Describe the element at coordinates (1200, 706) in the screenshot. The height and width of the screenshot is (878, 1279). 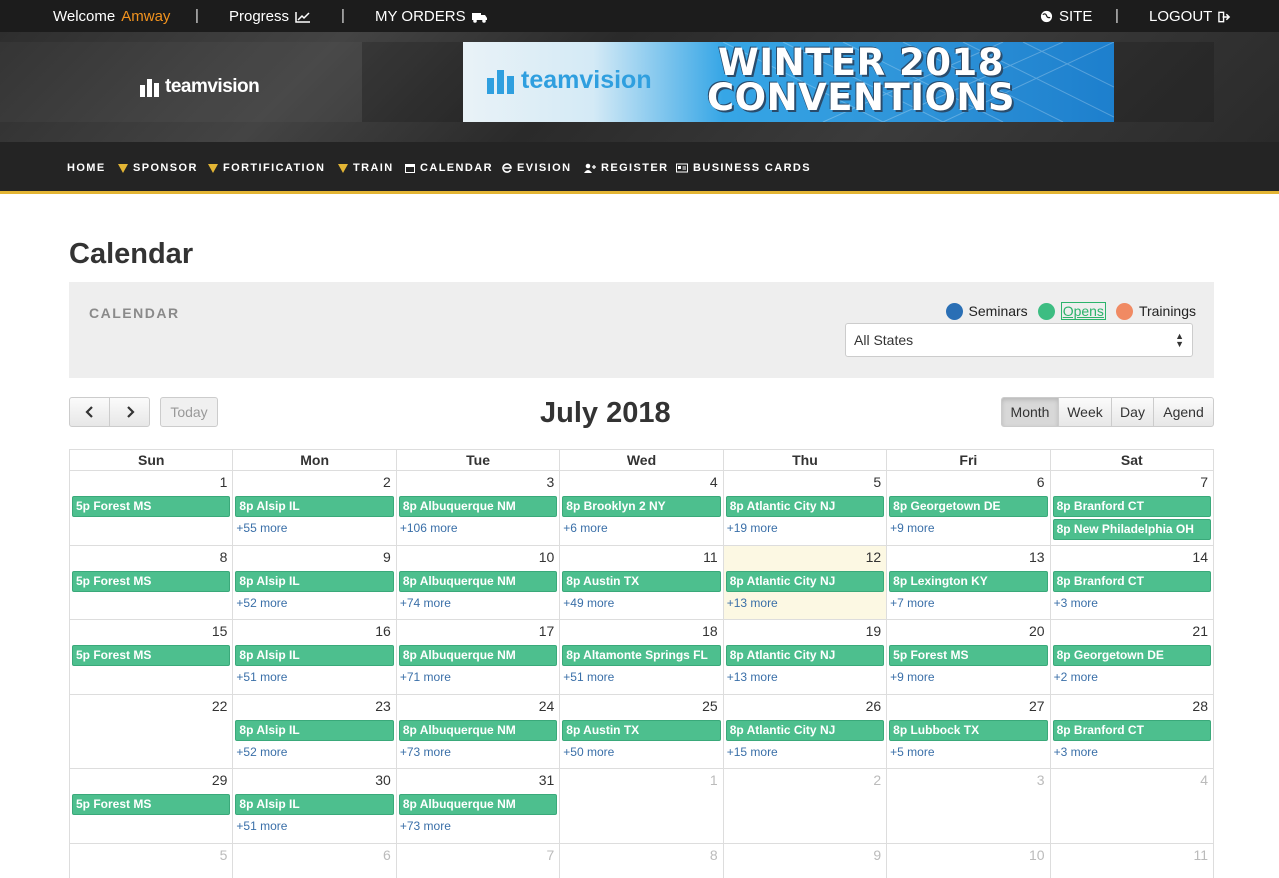
I see `day-number: 28` at that location.